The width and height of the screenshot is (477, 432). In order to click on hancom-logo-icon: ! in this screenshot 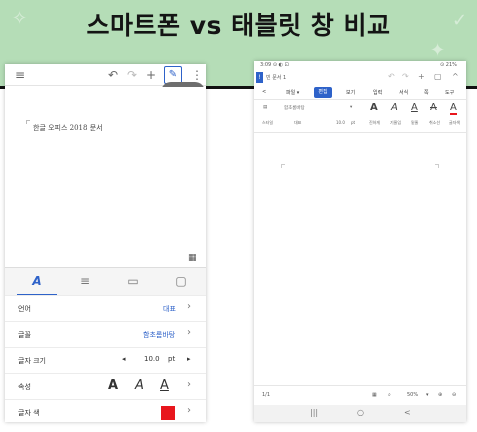, I will do `click(259, 77)`.